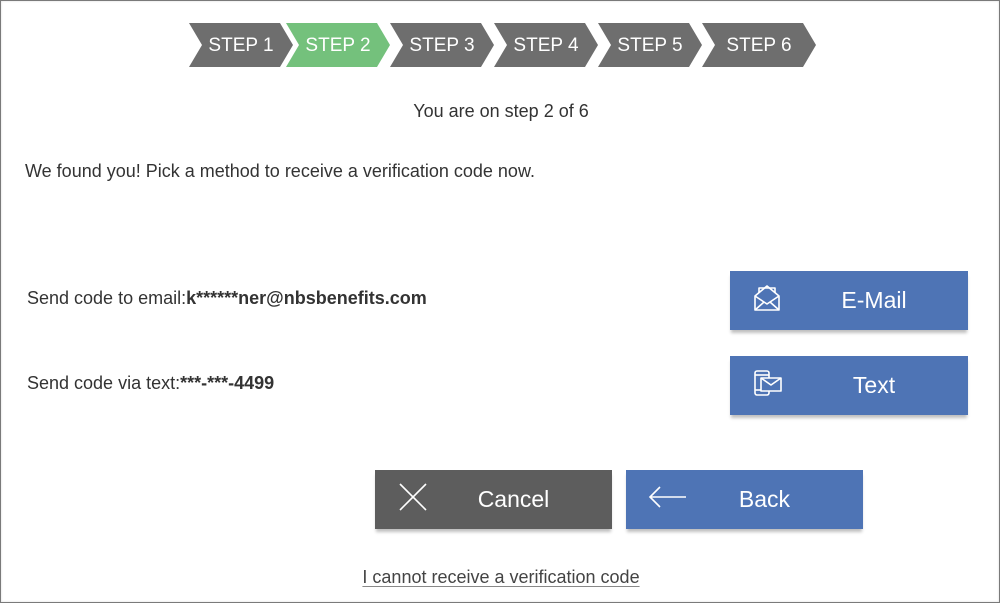  I want to click on email-button: E-Mail, so click(849, 300).